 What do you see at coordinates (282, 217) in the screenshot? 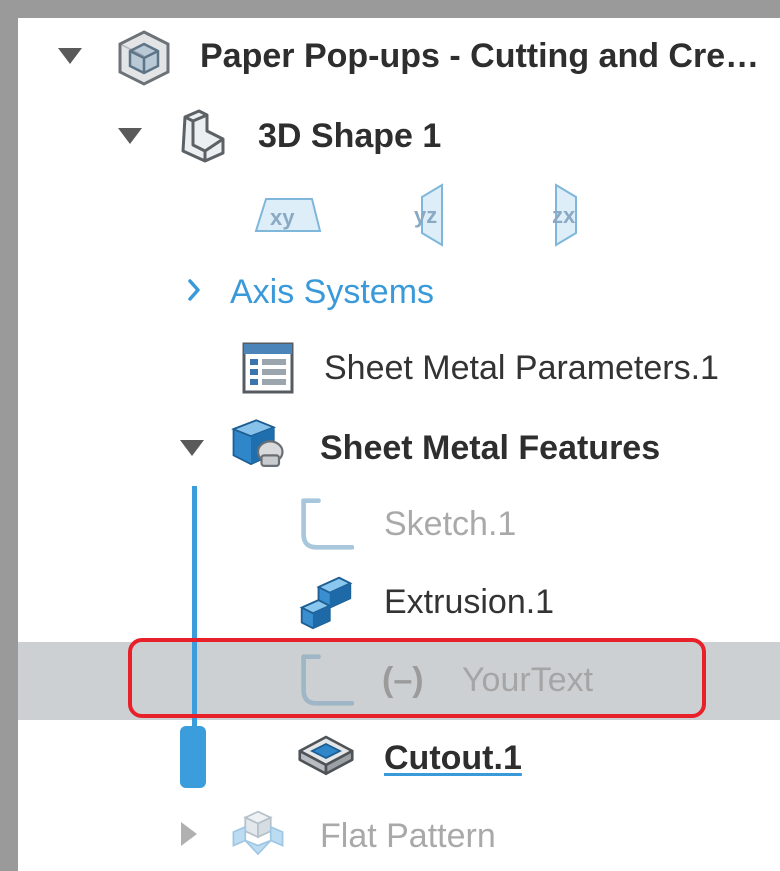
I see `xy-plane-label: xy` at bounding box center [282, 217].